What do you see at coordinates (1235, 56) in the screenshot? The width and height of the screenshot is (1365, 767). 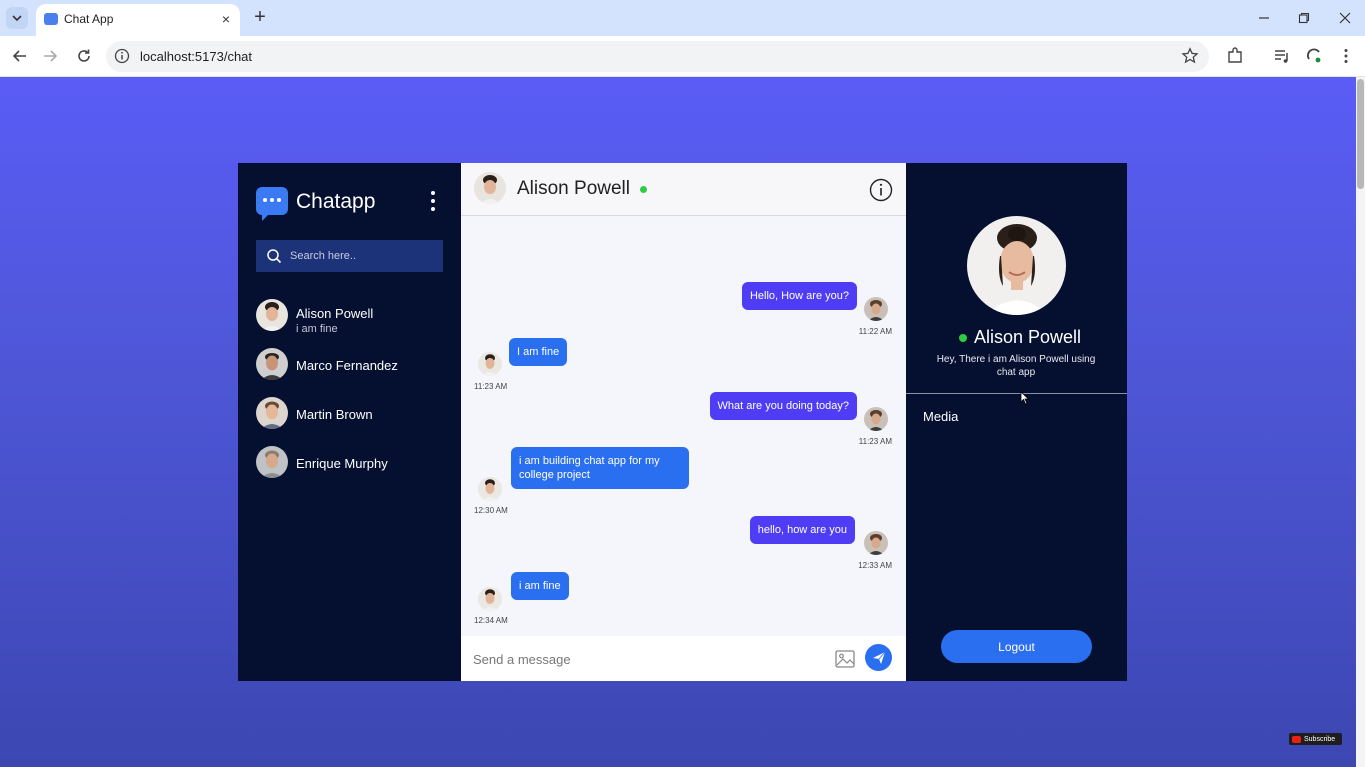 I see `extensions-icon` at bounding box center [1235, 56].